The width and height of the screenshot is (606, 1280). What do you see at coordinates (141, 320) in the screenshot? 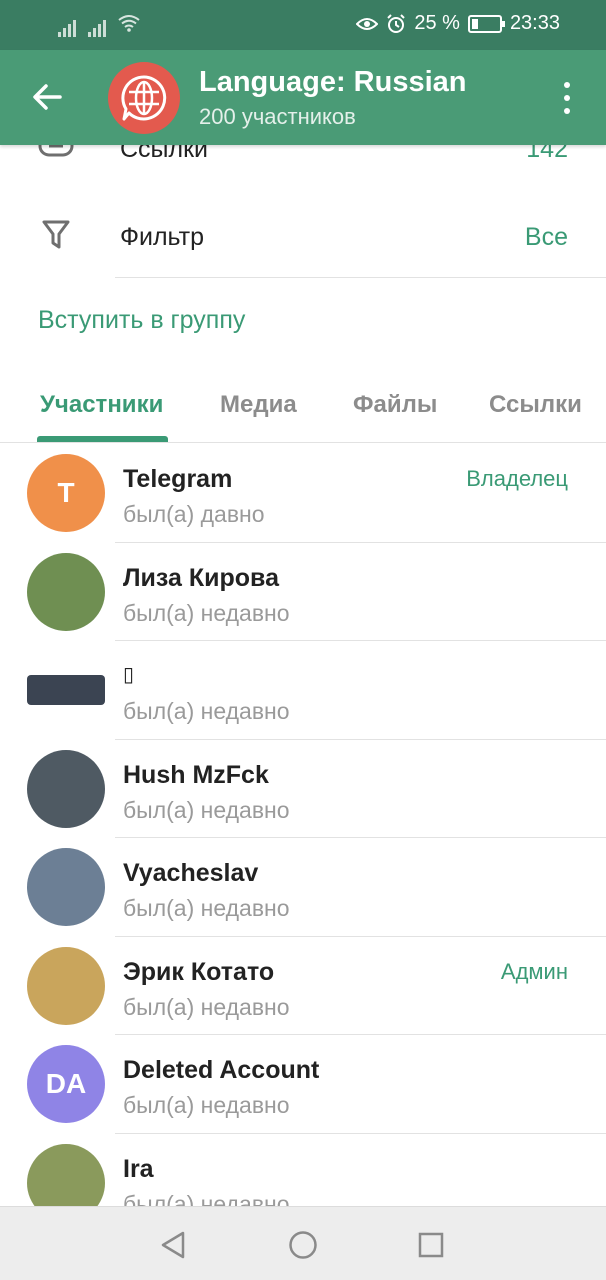
I see `join-group-button: Вступить в группу` at bounding box center [141, 320].